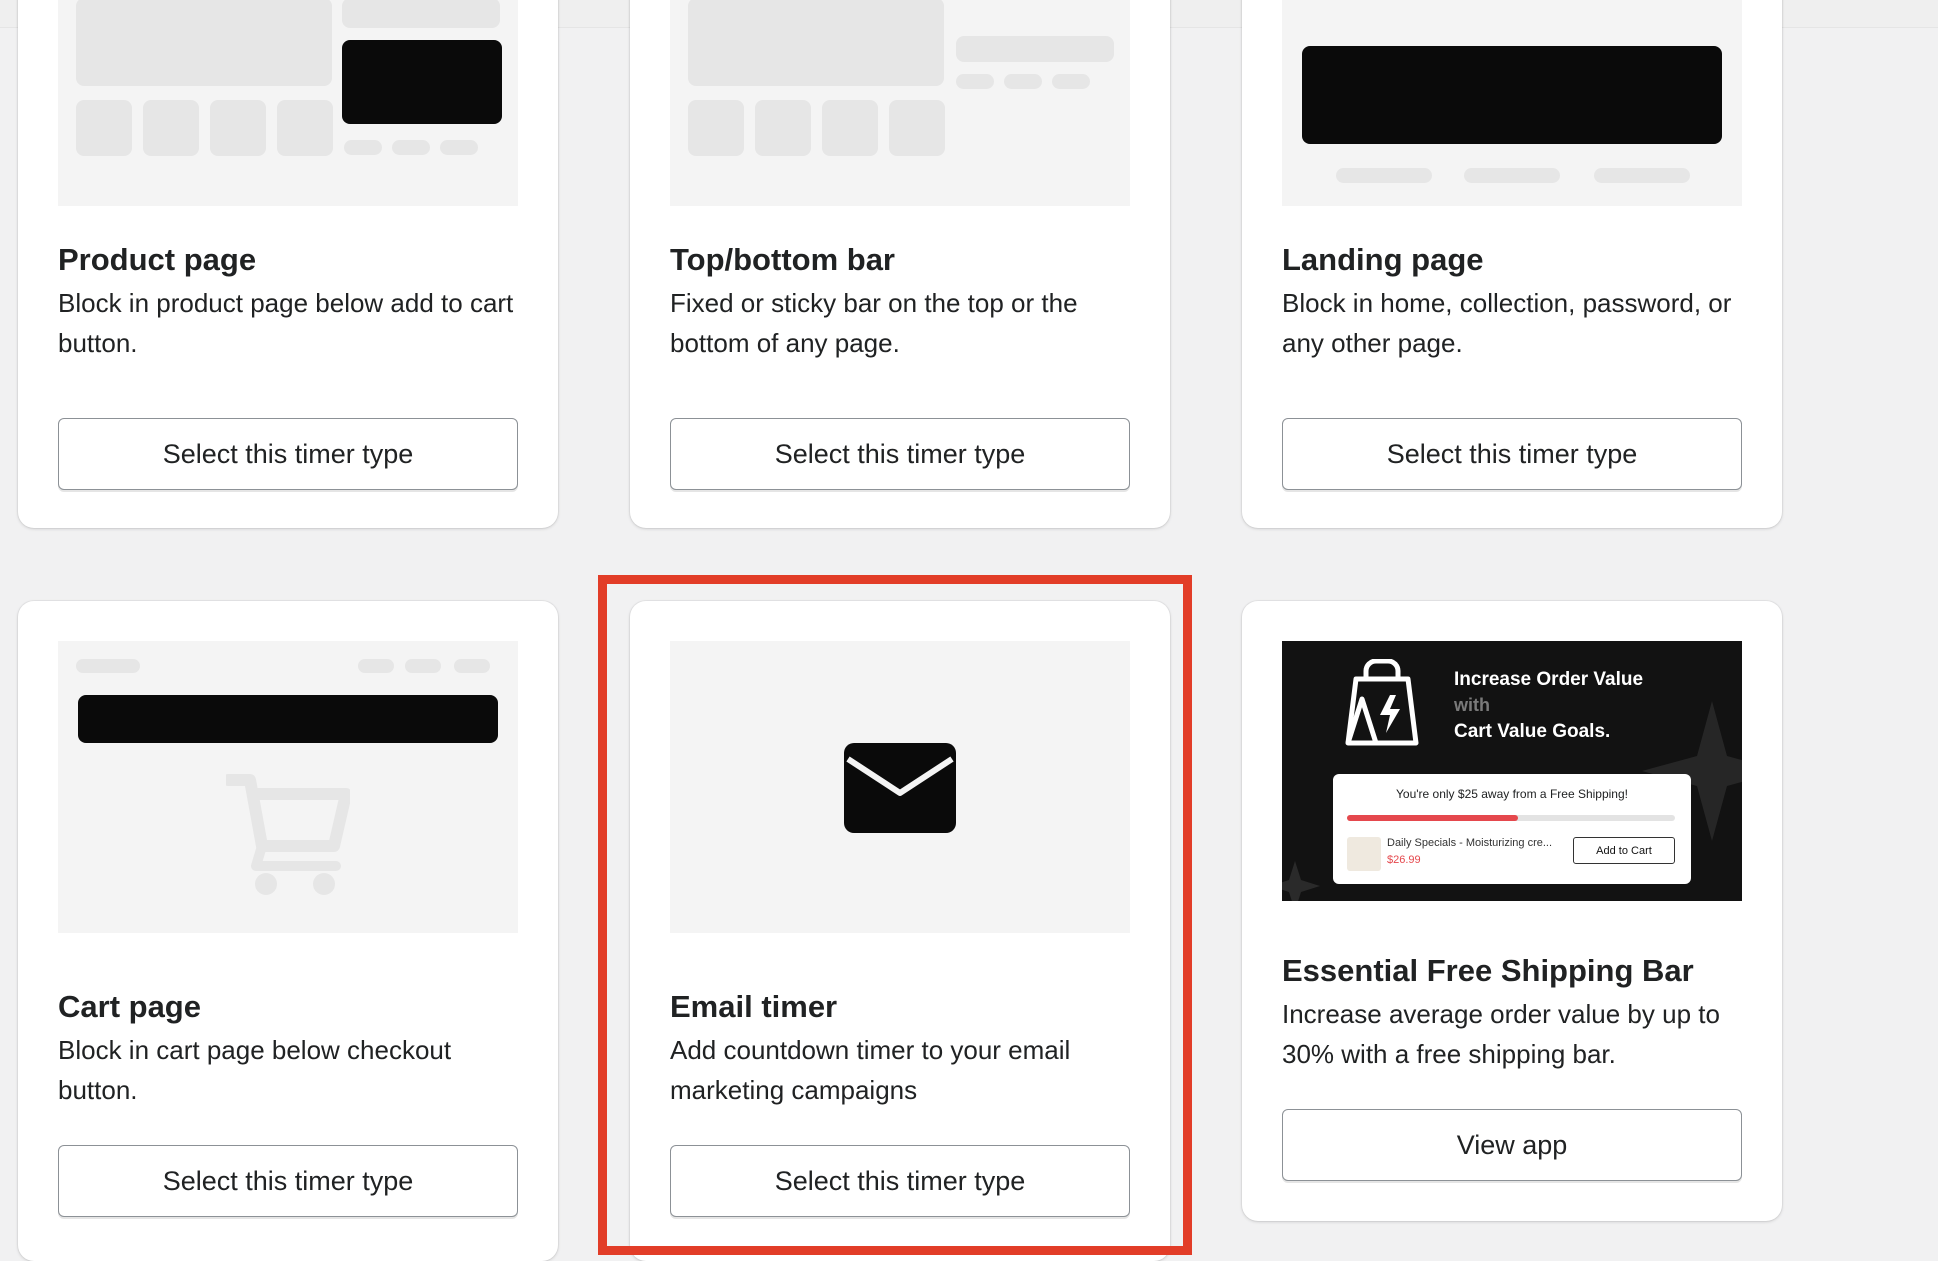 The image size is (1938, 1261). I want to click on mail-icon, so click(900, 788).